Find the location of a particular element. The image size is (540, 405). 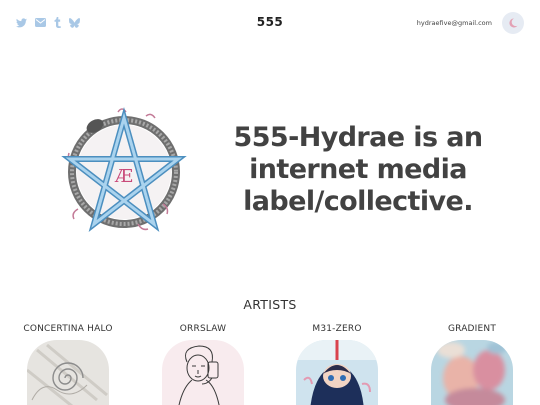

artist-card: ORRSLAW is located at coordinates (203, 364).